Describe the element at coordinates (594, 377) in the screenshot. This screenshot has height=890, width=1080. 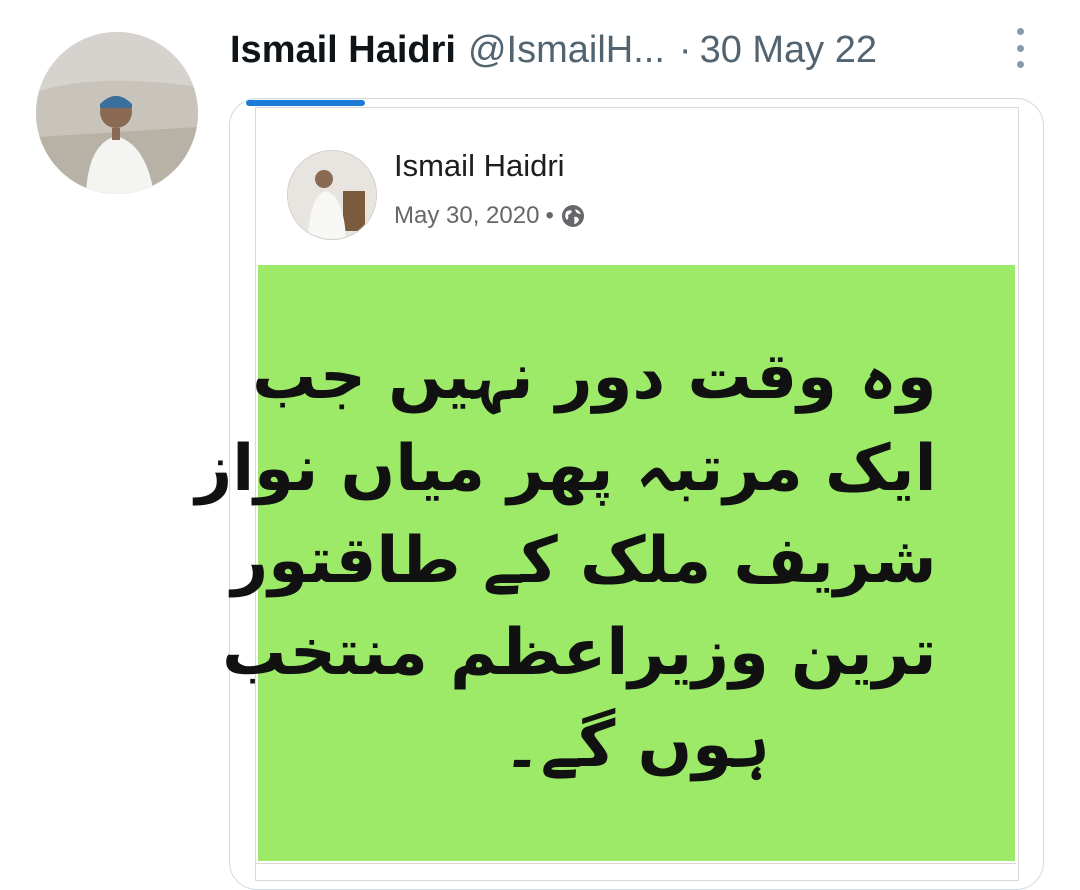
I see `text-line: وہ وقت دور نہیں جب` at that location.